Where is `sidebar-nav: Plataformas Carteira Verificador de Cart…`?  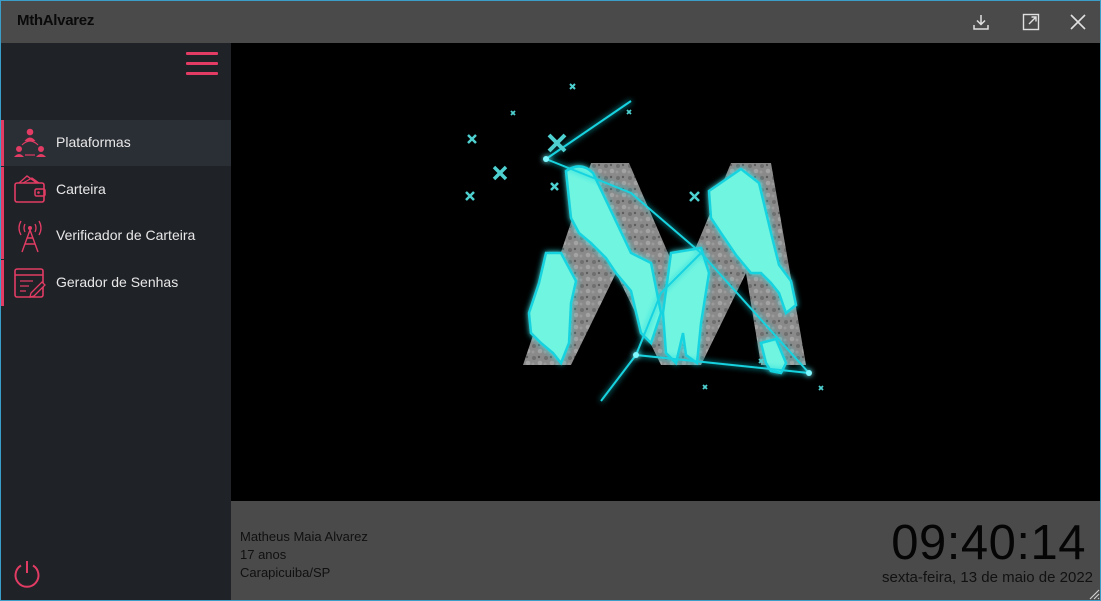 sidebar-nav: Plataformas Carteira Verificador de Cart… is located at coordinates (116, 213).